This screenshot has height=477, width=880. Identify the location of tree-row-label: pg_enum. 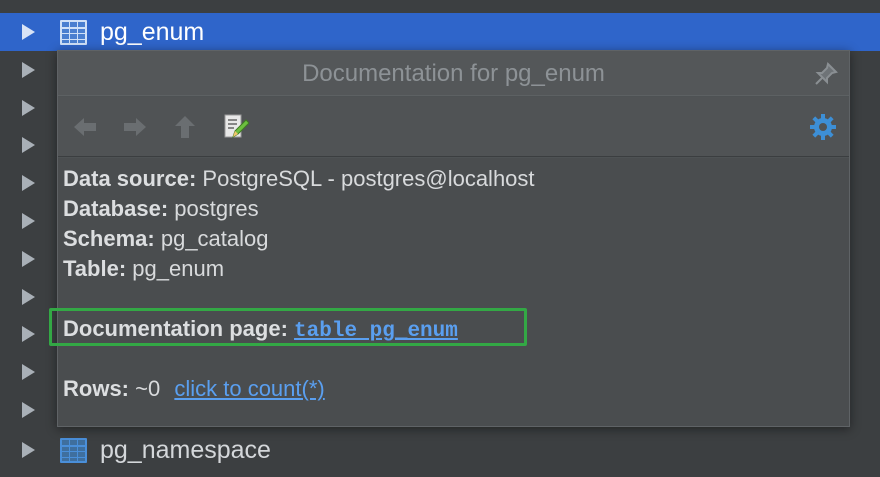
(152, 31).